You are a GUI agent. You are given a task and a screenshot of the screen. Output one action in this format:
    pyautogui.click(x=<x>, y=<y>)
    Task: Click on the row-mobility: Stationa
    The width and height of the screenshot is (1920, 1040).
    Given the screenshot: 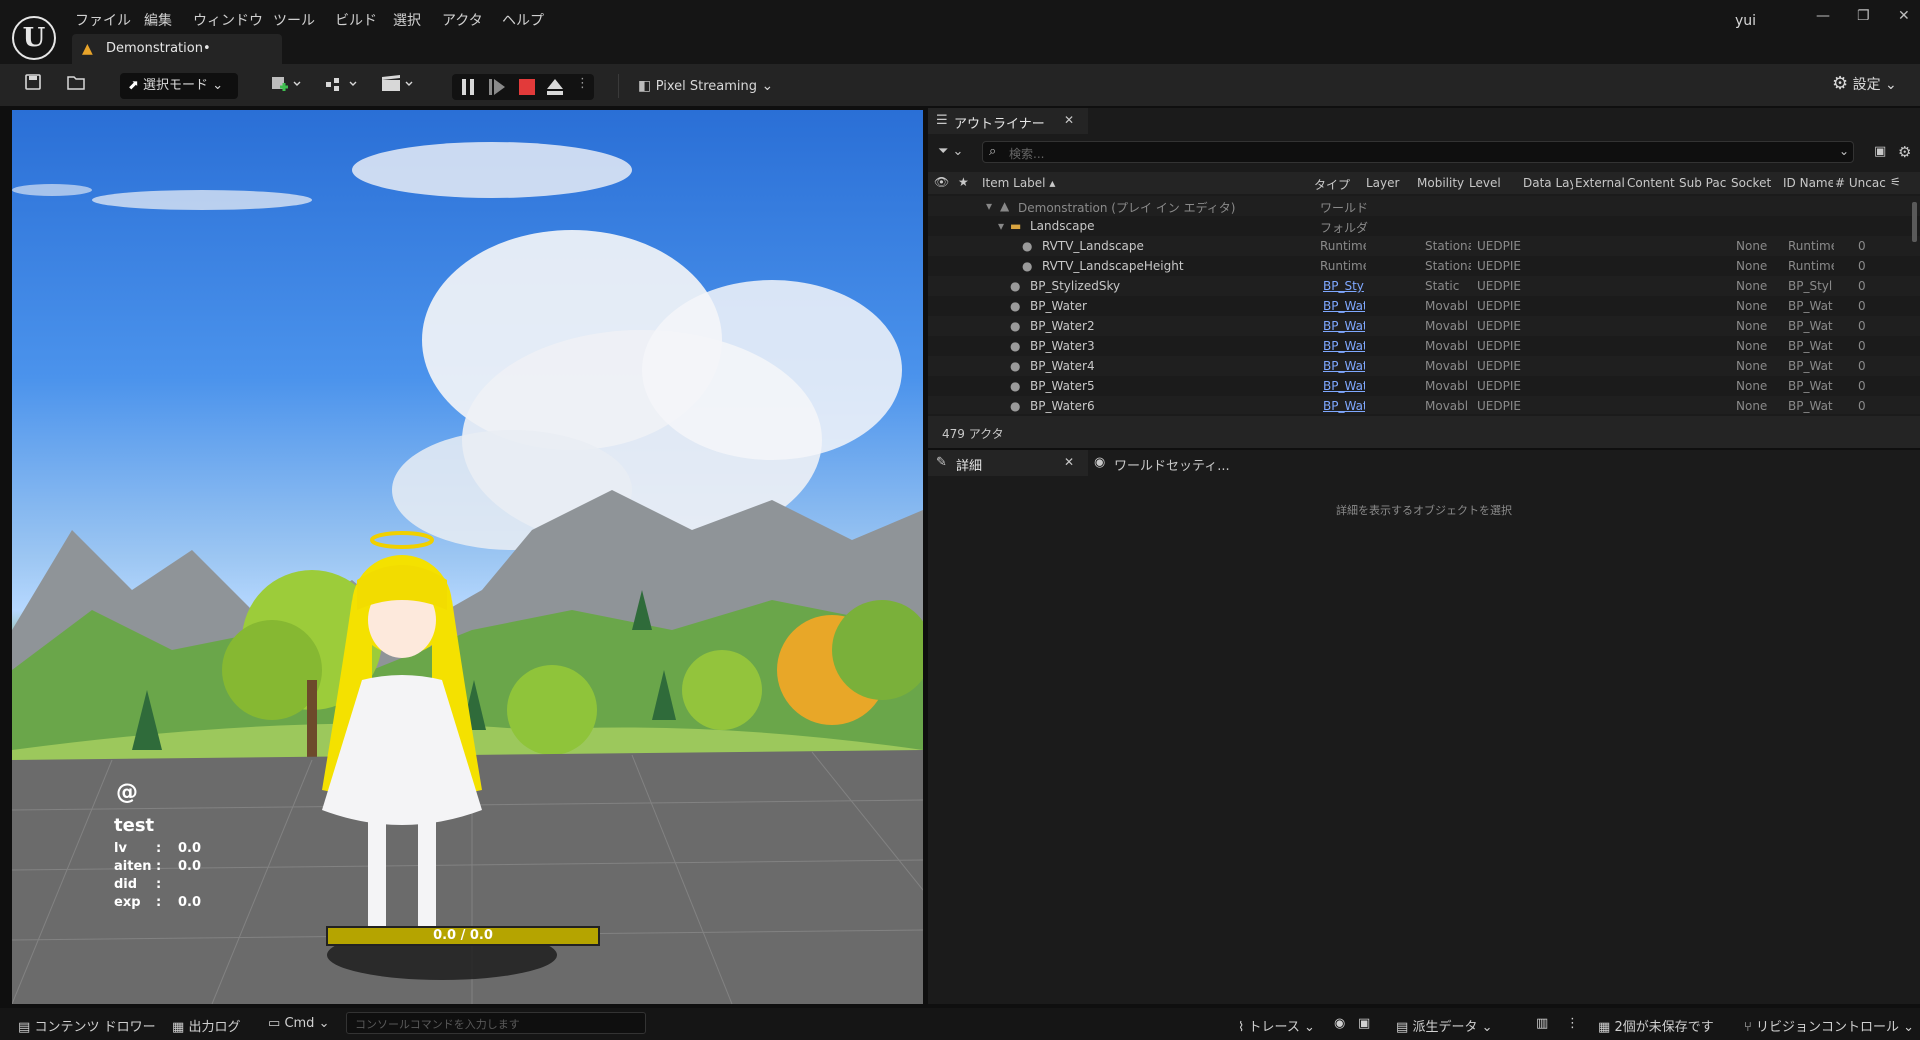 What is the action you would take?
    pyautogui.click(x=1448, y=246)
    